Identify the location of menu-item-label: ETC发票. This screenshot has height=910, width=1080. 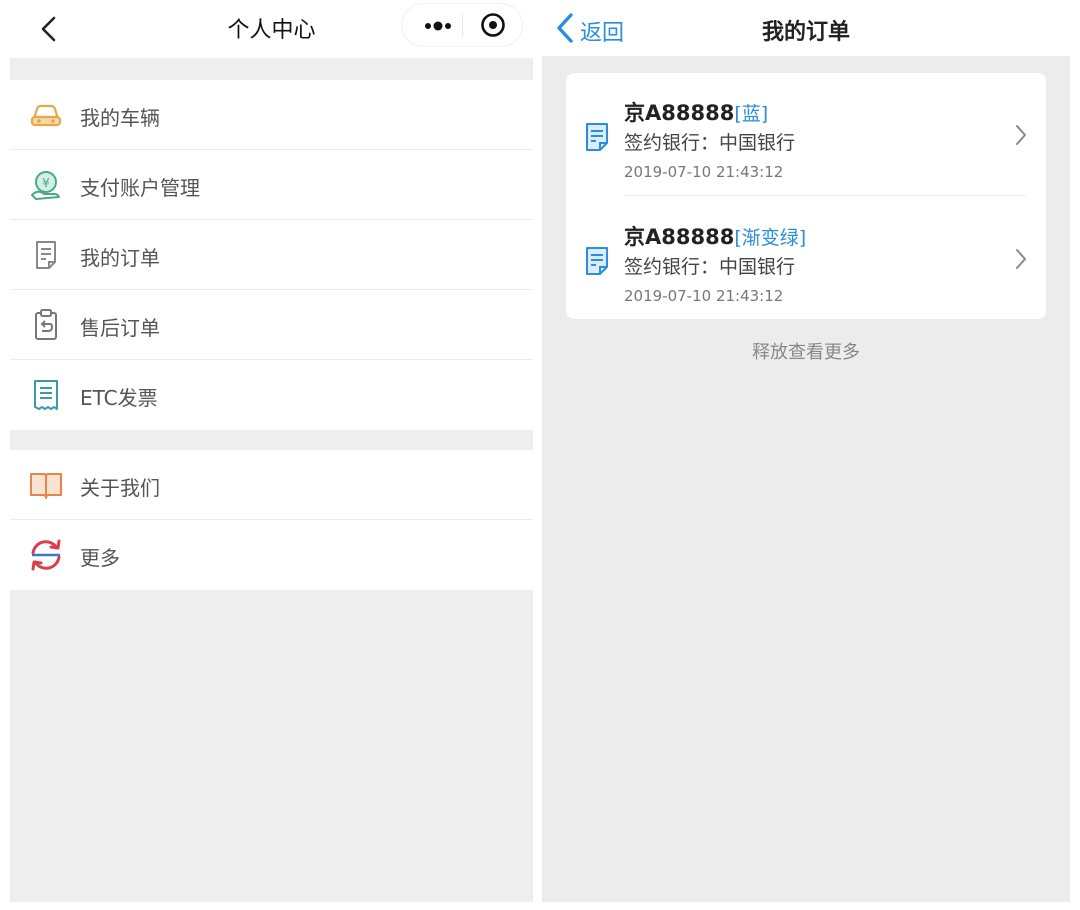
(119, 398).